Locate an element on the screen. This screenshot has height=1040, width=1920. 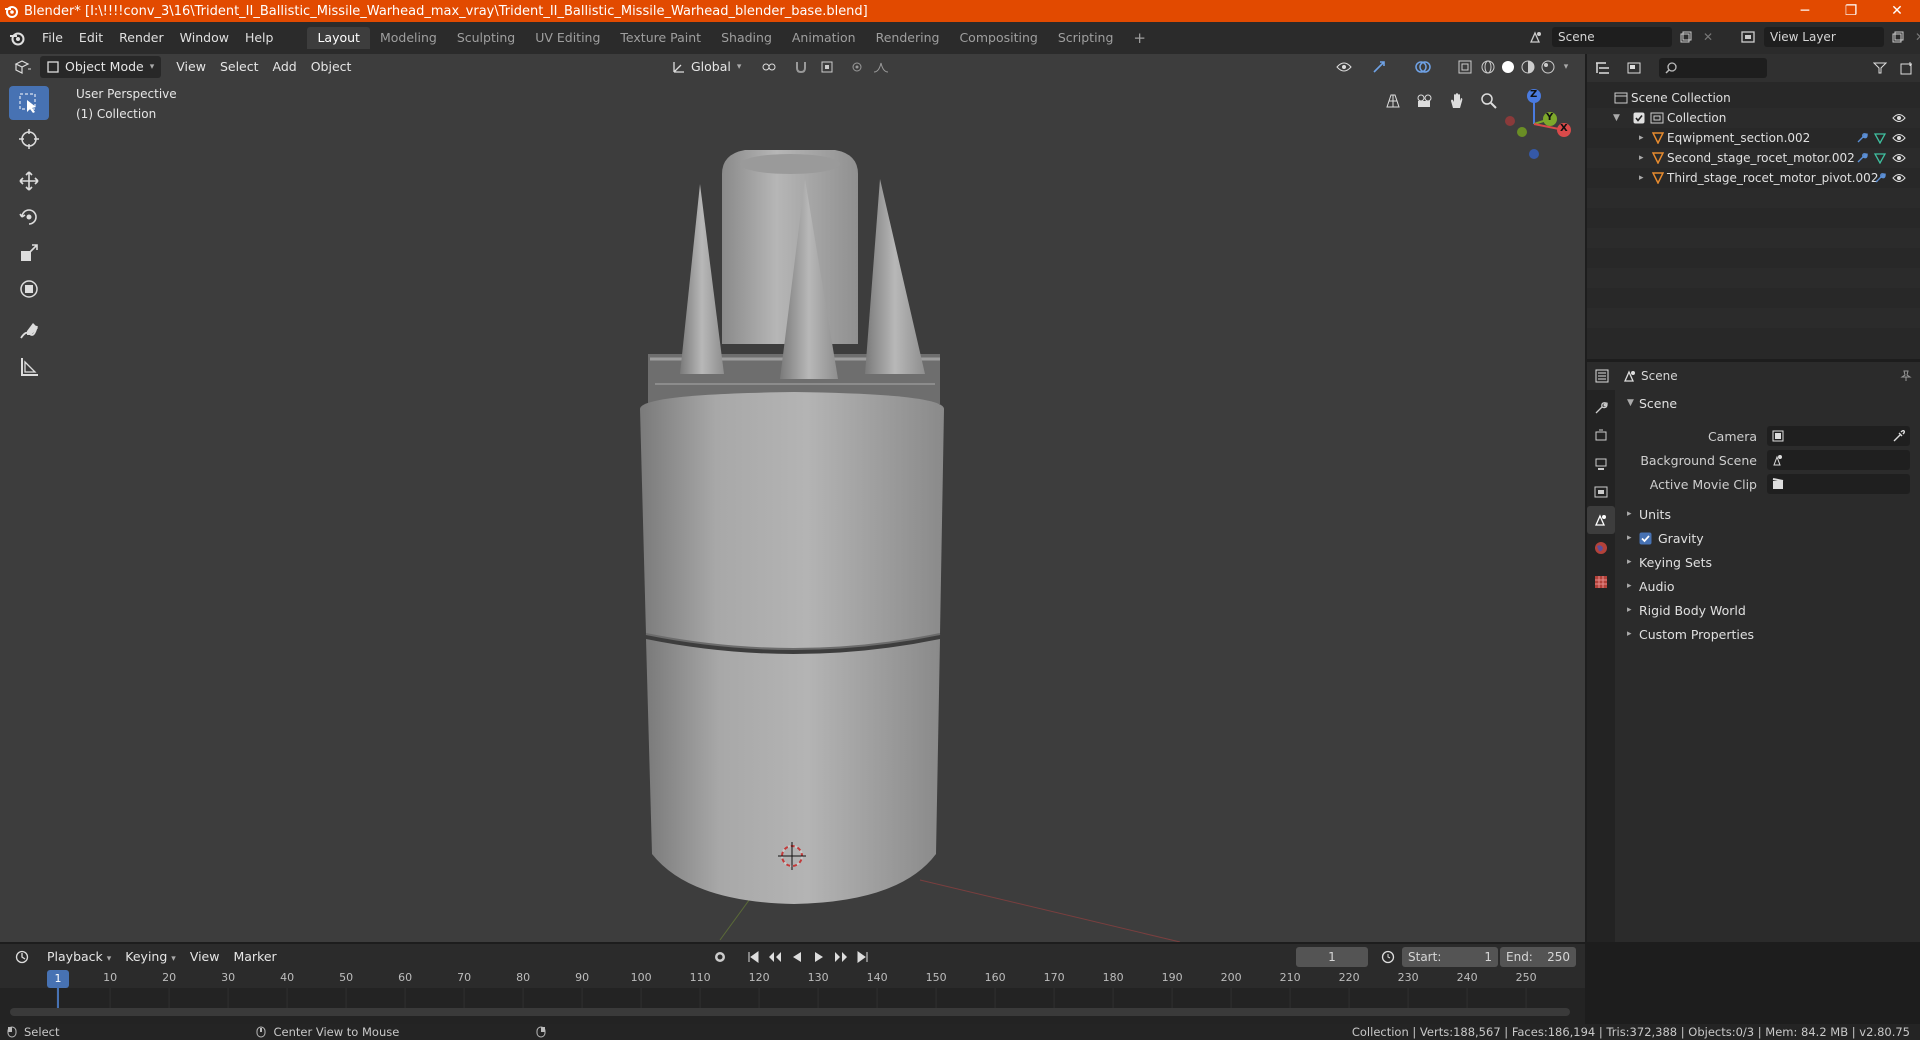
menu-add: Add is located at coordinates (285, 67).